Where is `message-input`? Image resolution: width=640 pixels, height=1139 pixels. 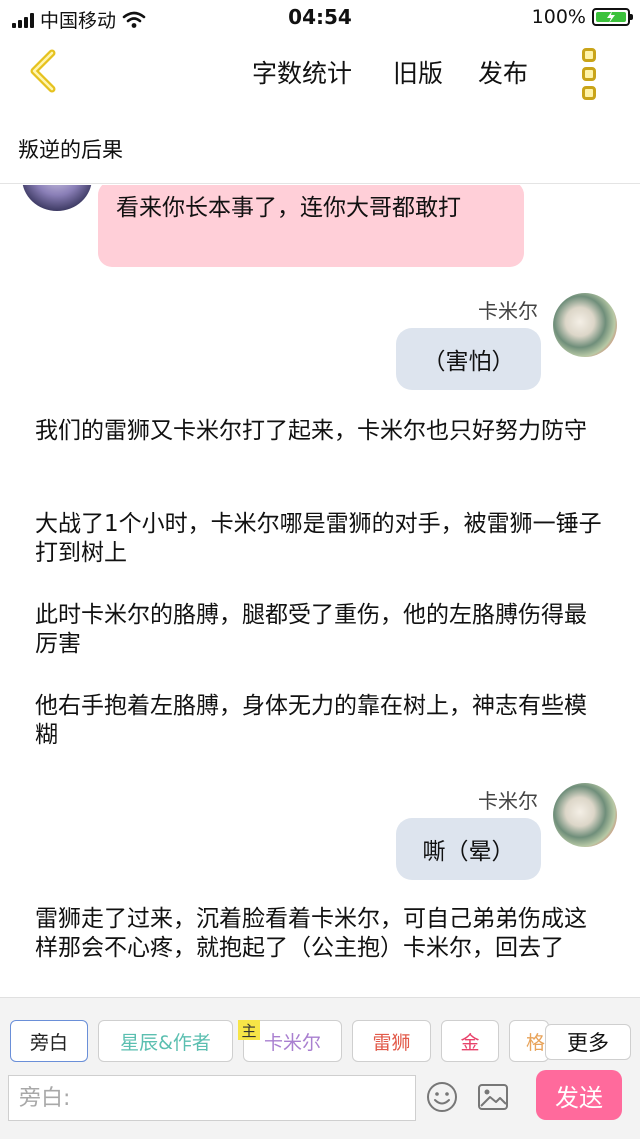
message-input is located at coordinates (212, 1098).